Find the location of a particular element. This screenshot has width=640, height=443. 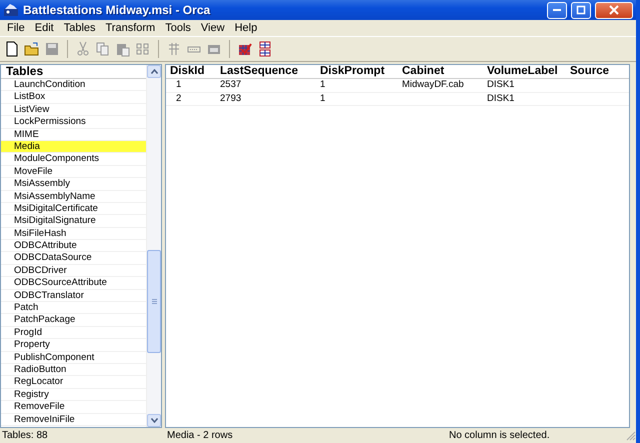

scroll-down-icon is located at coordinates (154, 420).